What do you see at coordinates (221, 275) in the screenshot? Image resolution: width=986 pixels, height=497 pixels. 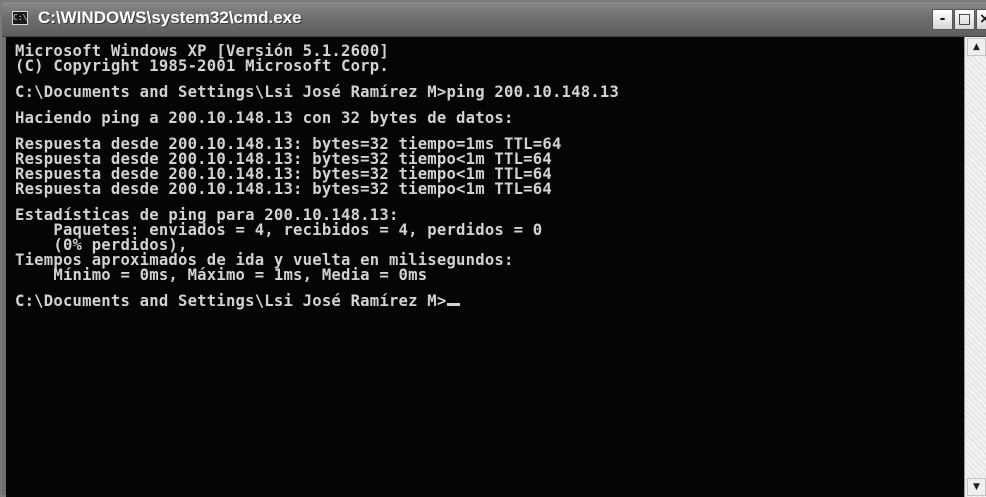 I see `console-line-times: Mínimo = 0ms, Máximo = 1ms, Media = 0ms` at bounding box center [221, 275].